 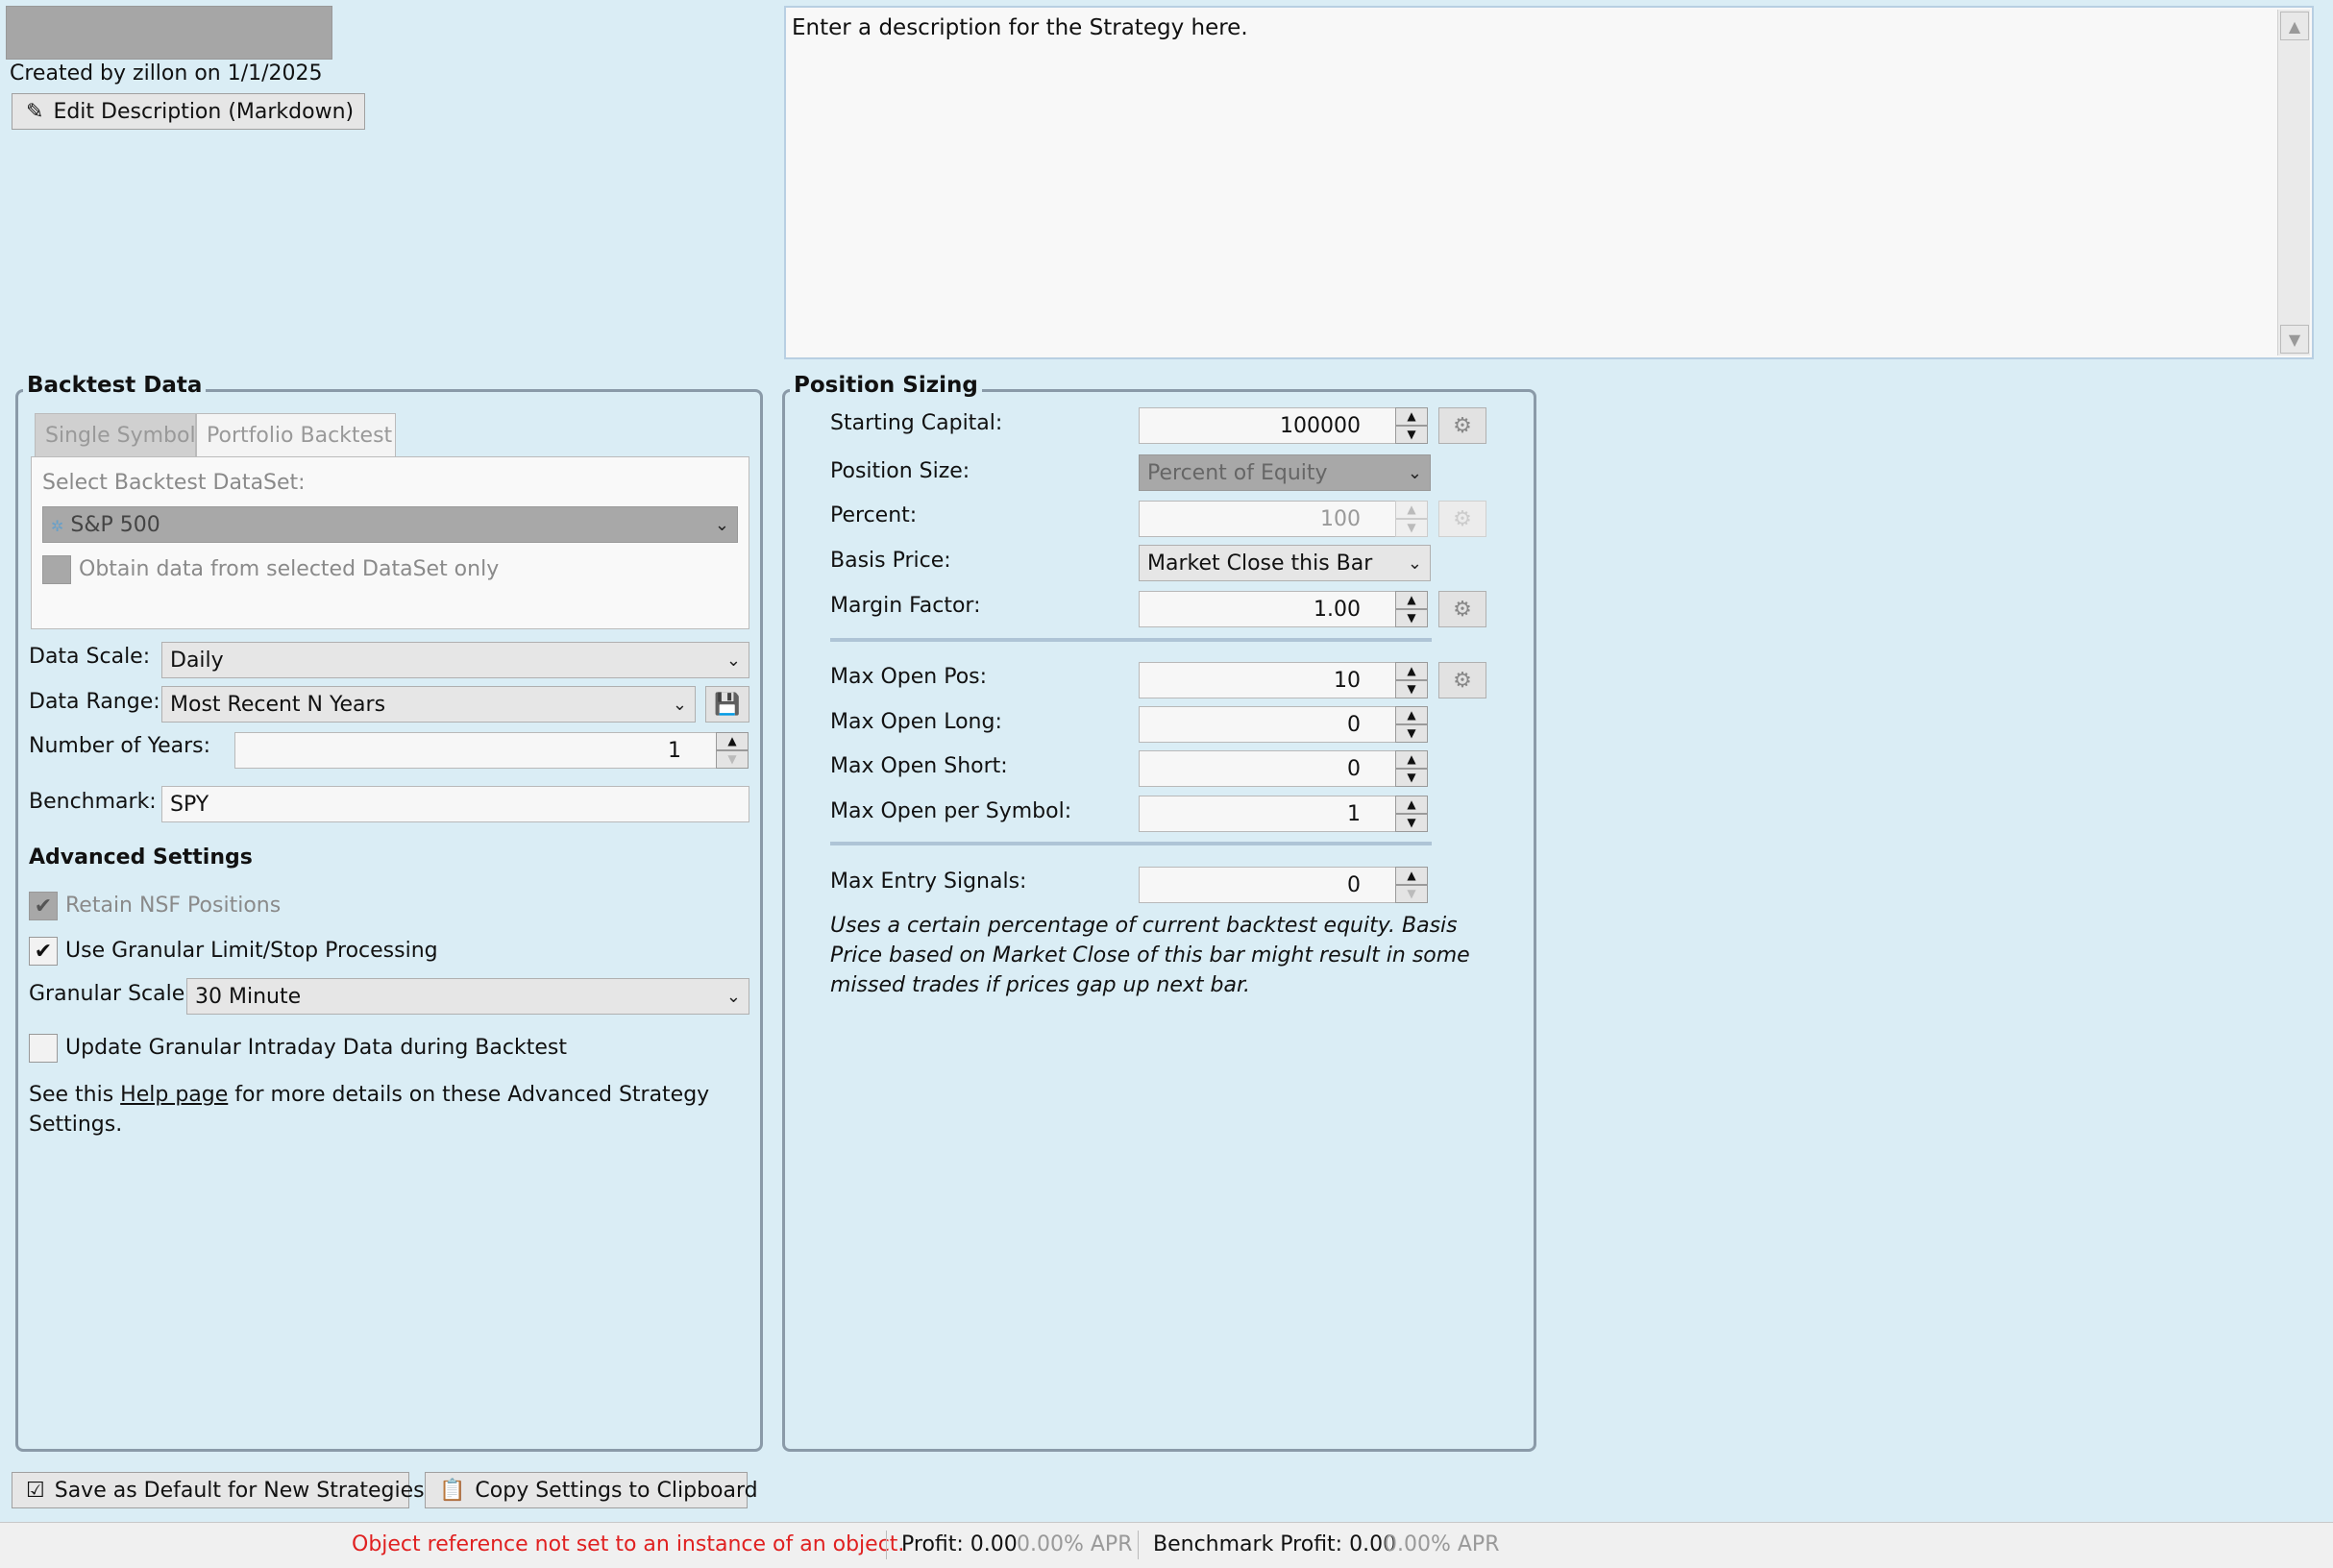 I want to click on max-open-short-spinner: ▲ ▼, so click(x=1411, y=768).